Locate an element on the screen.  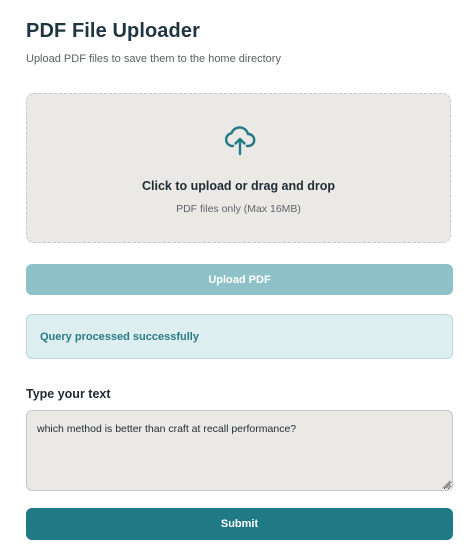
cloud-upload-icon is located at coordinates (240, 141).